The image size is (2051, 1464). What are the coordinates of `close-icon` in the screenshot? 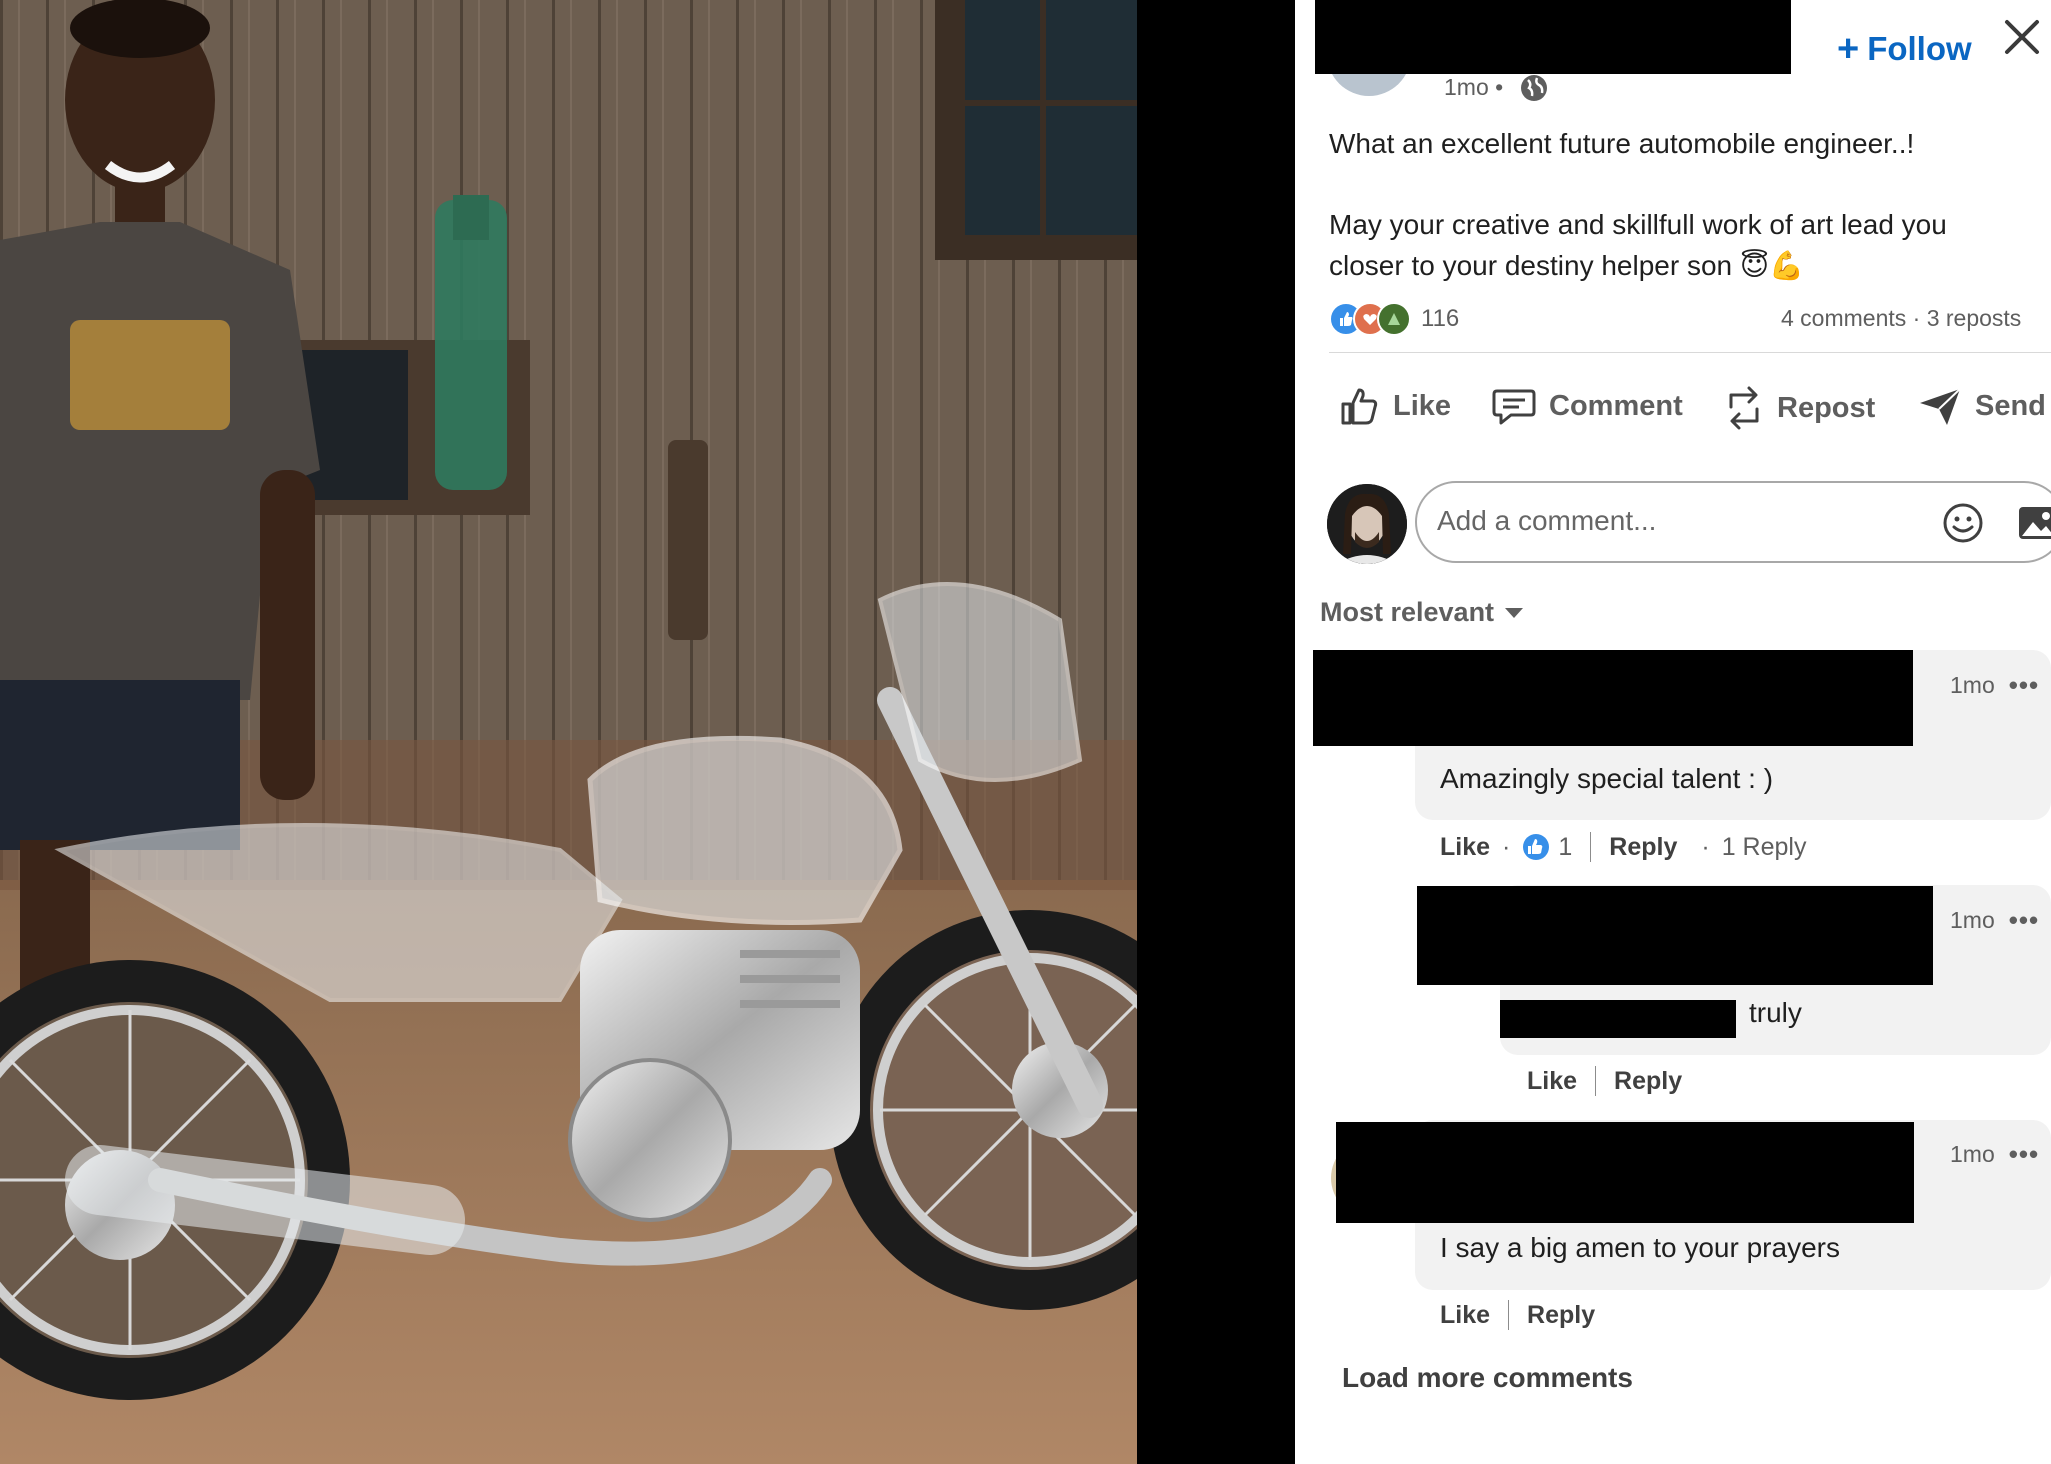 It's located at (2022, 37).